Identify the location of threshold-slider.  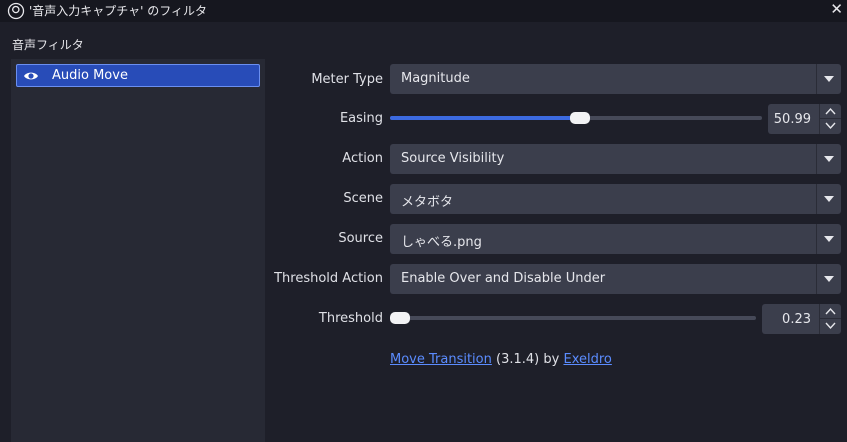
(573, 318).